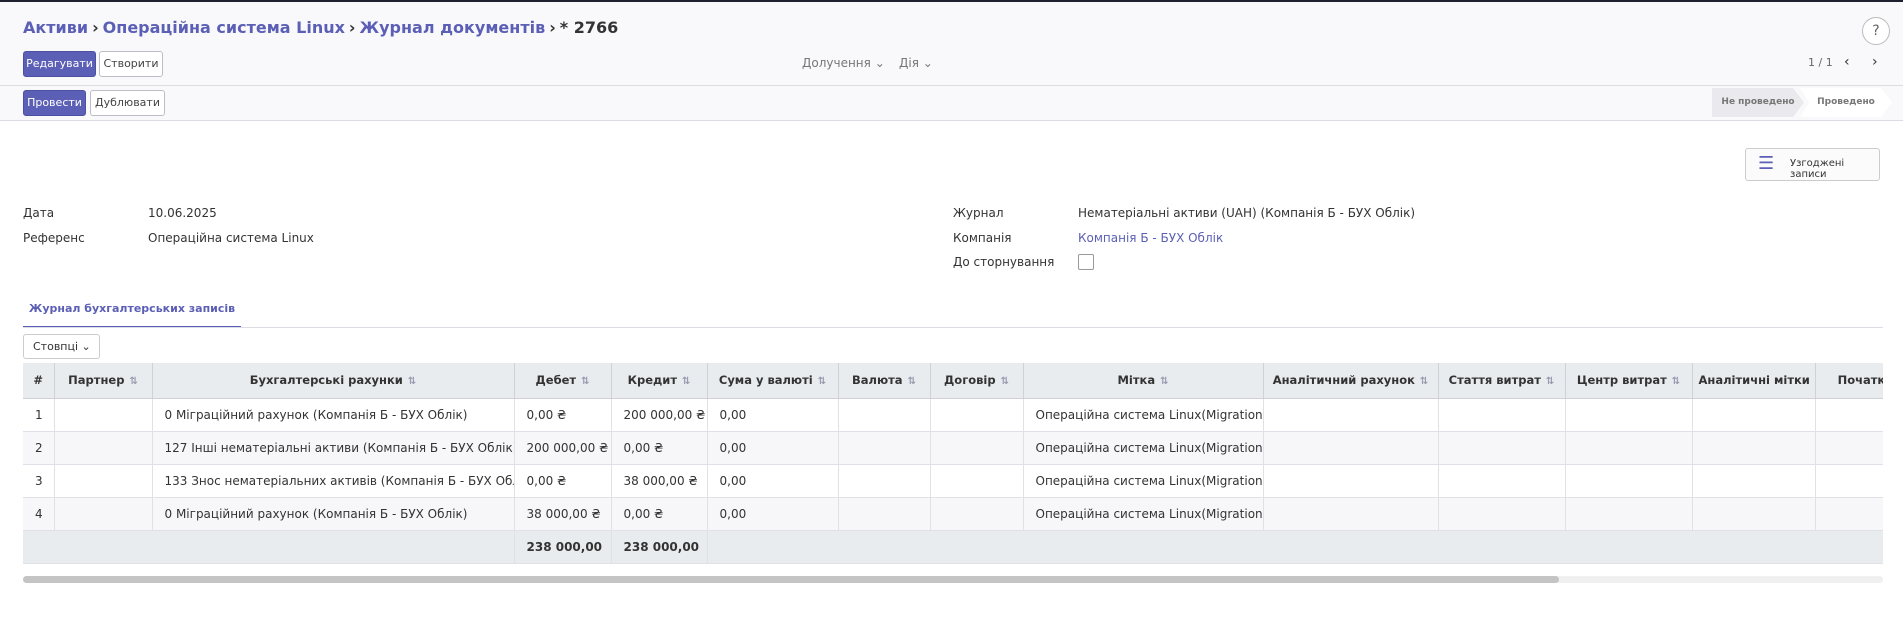 This screenshot has width=1903, height=625. Describe the element at coordinates (39, 213) in the screenshot. I see `date-label: Дата` at that location.